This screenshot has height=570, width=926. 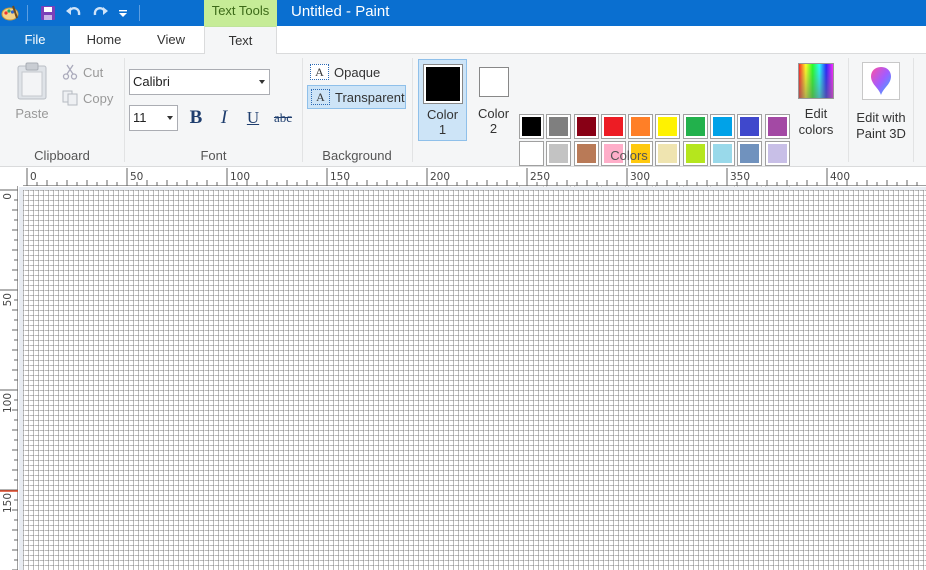 I want to click on tab-view: View, so click(x=171, y=40).